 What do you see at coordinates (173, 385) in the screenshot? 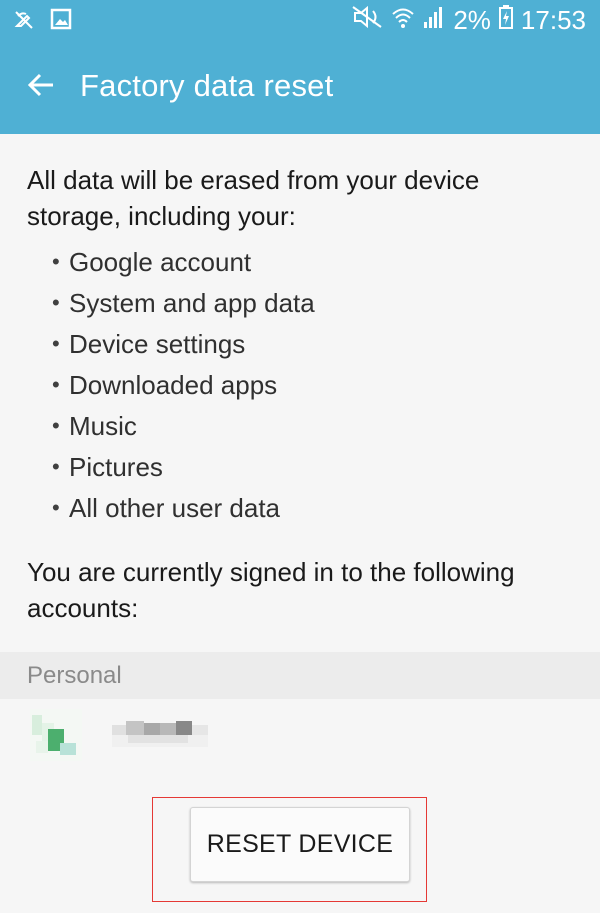
I see `list-item-label: Downloaded apps` at bounding box center [173, 385].